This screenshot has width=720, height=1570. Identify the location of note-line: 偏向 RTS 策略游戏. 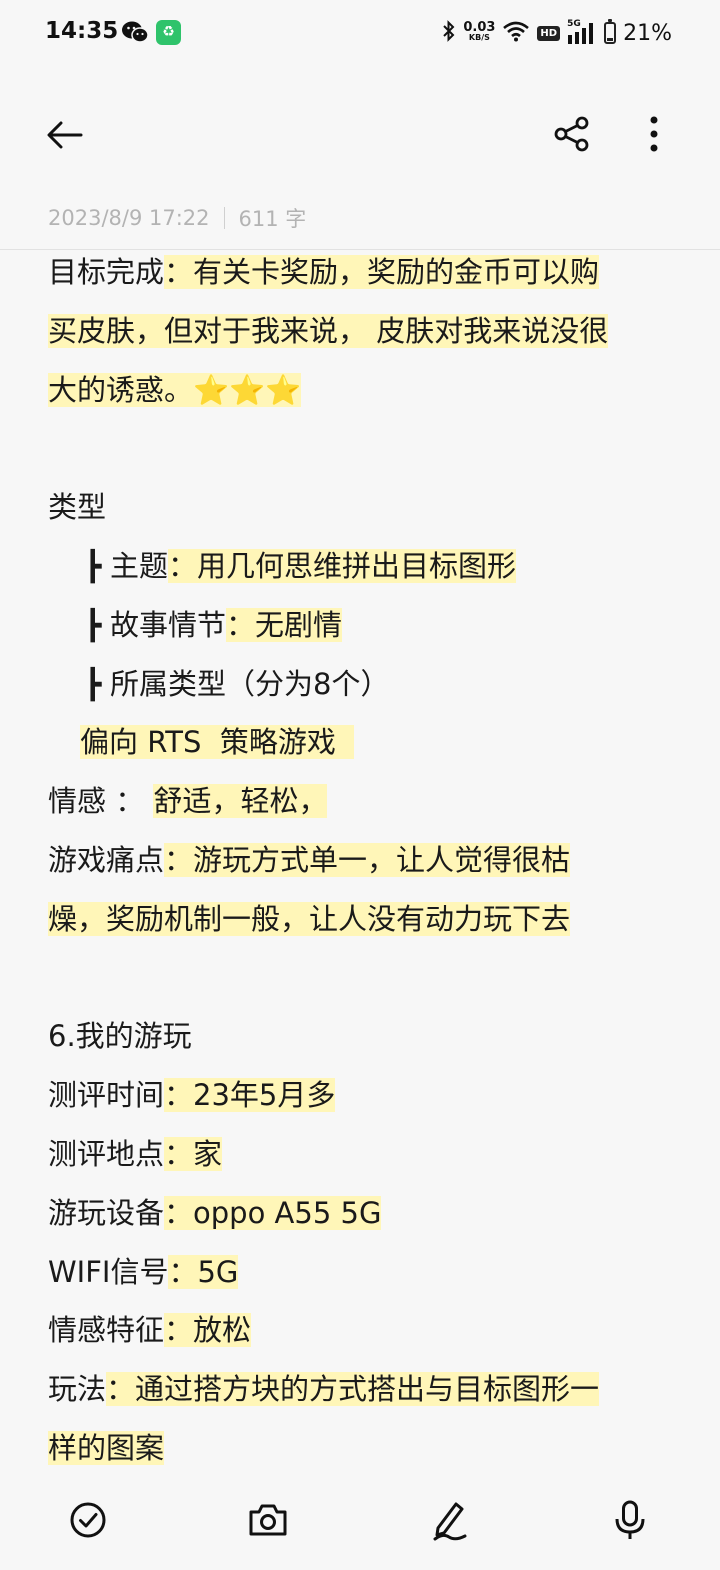
(368, 742).